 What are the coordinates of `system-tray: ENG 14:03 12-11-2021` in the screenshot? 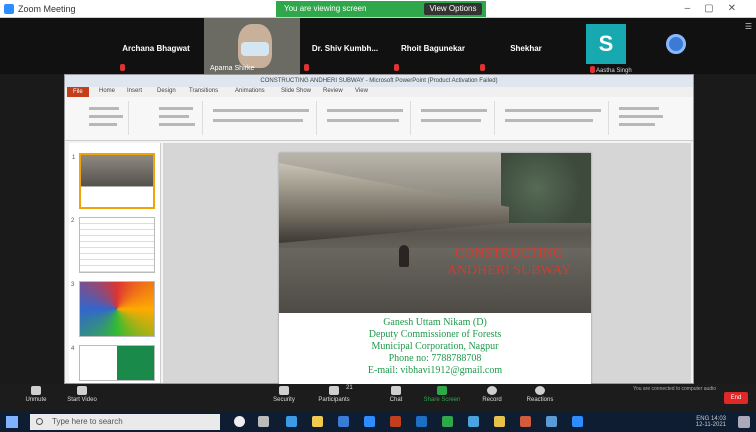 It's located at (711, 422).